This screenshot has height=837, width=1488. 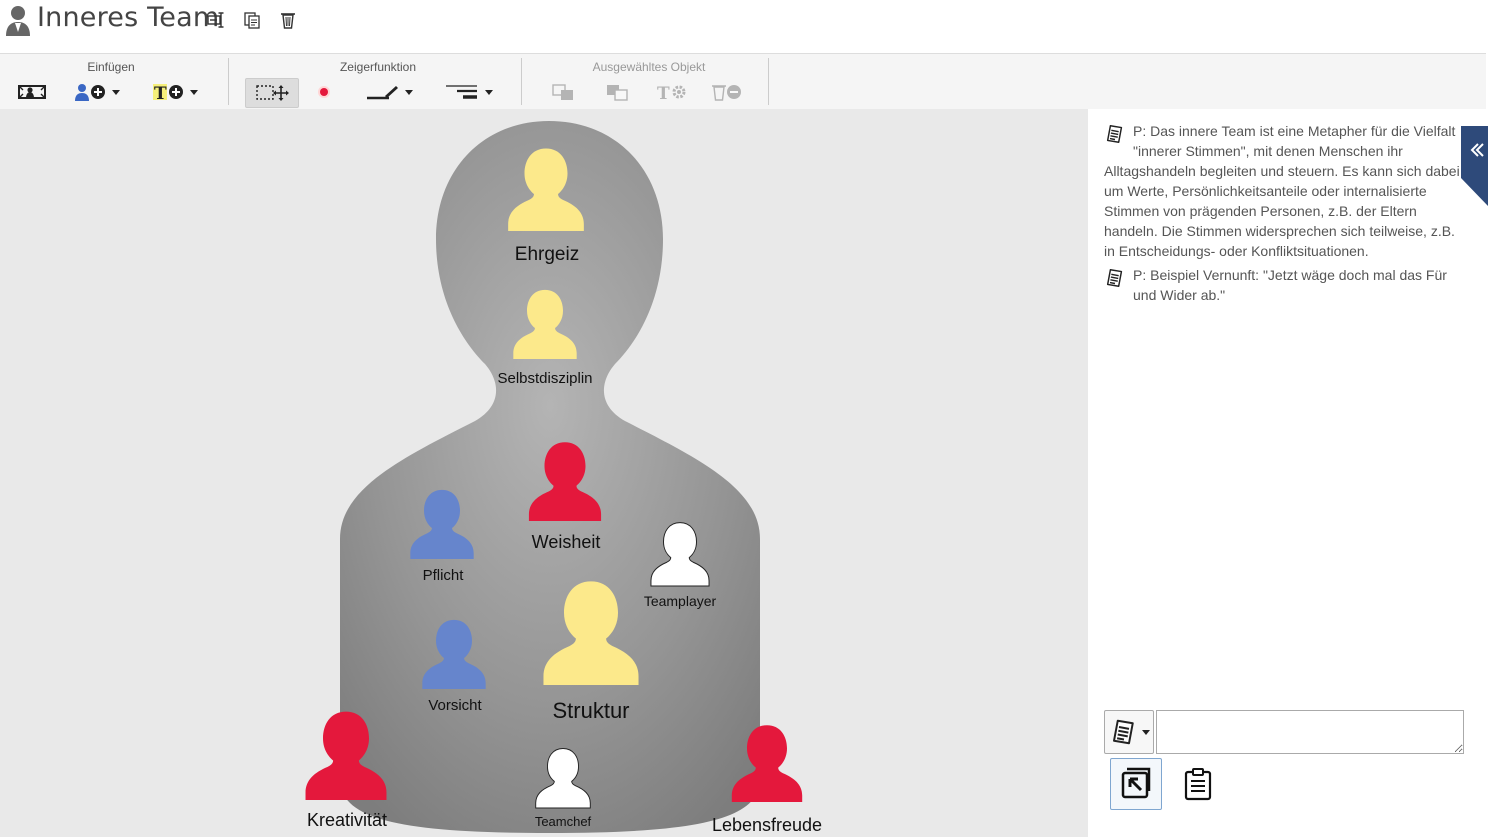 I want to click on collapse-panel-tab, so click(x=1474, y=166).